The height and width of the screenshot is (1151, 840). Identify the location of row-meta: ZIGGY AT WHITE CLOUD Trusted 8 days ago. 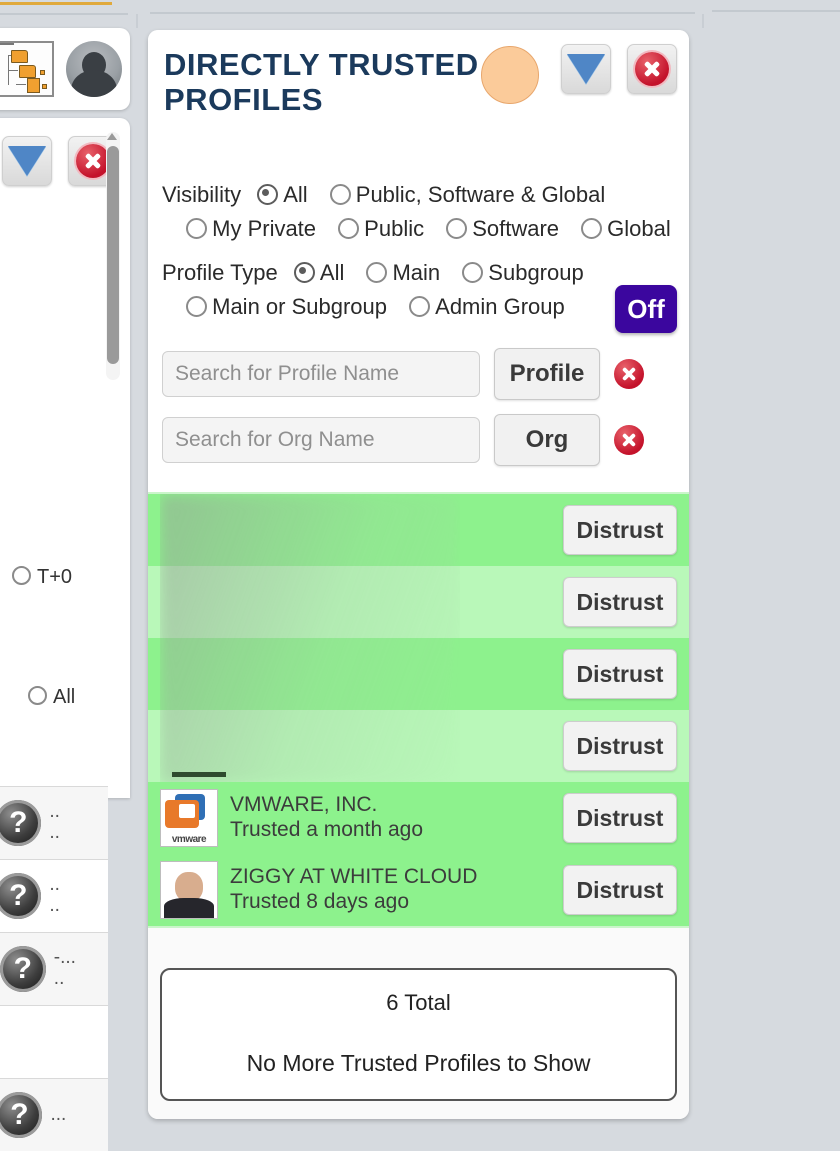
(353, 890).